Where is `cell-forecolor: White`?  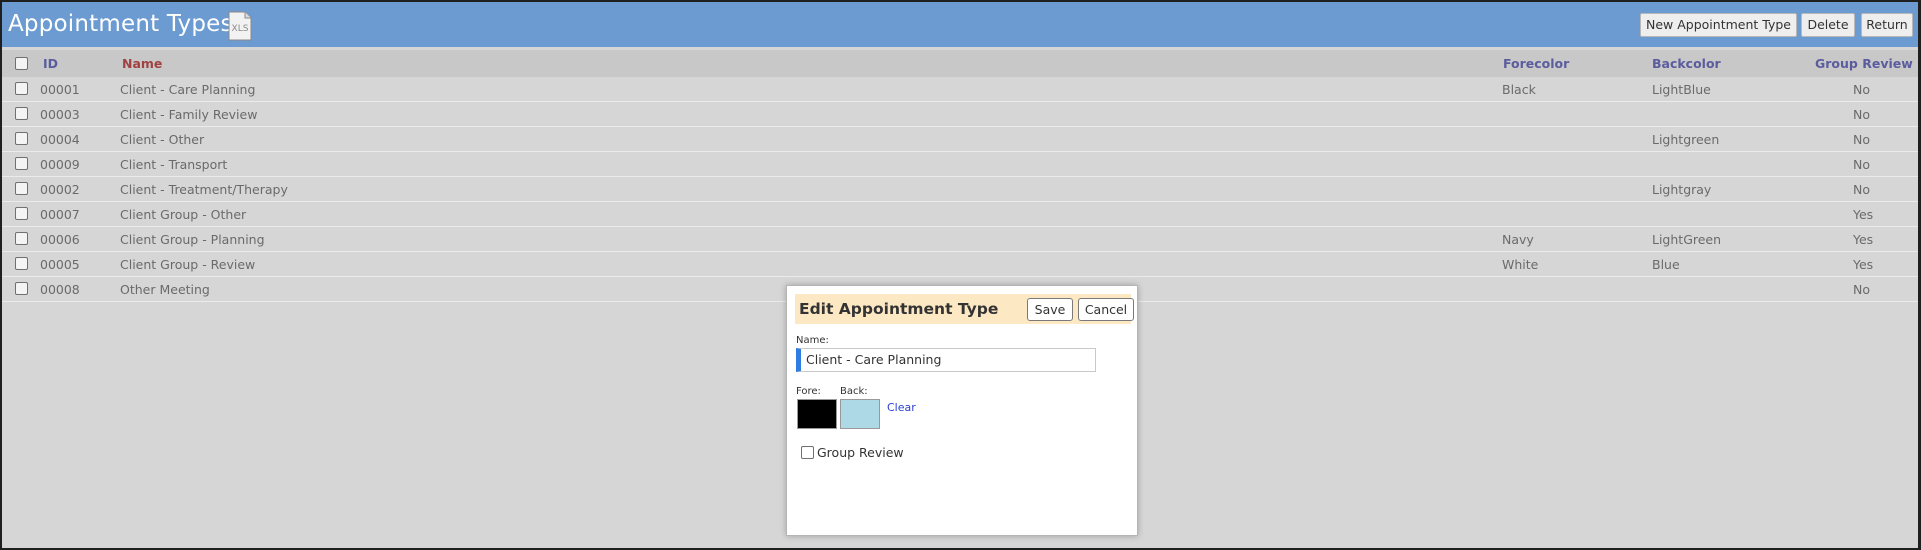
cell-forecolor: White is located at coordinates (1520, 264).